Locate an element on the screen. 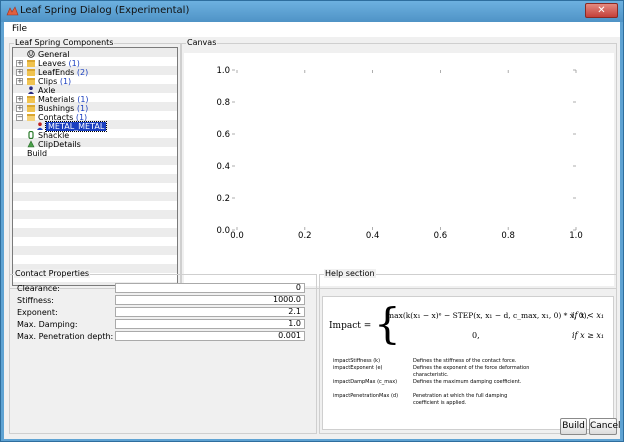 The width and height of the screenshot is (624, 442). tree-item-axle: Axle is located at coordinates (93, 90).